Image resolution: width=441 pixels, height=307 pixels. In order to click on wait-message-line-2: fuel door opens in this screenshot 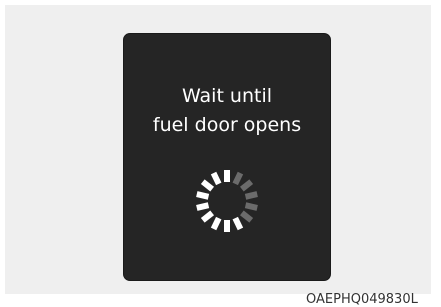, I will do `click(227, 125)`.